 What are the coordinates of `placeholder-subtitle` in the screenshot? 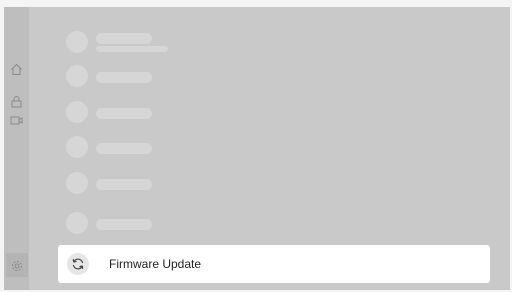 It's located at (132, 49).